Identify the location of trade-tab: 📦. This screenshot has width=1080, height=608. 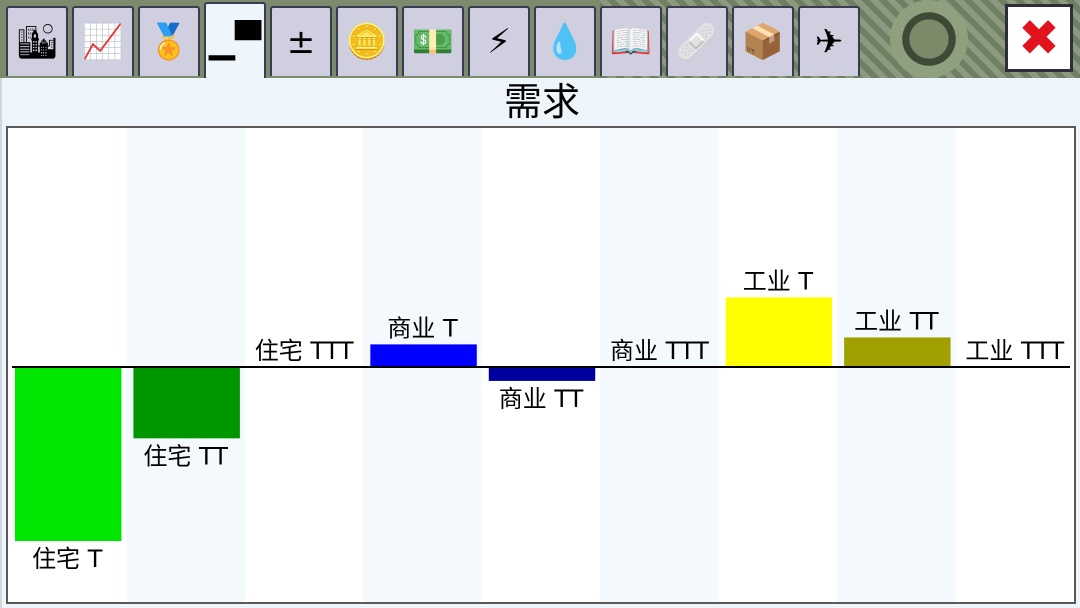
(763, 41).